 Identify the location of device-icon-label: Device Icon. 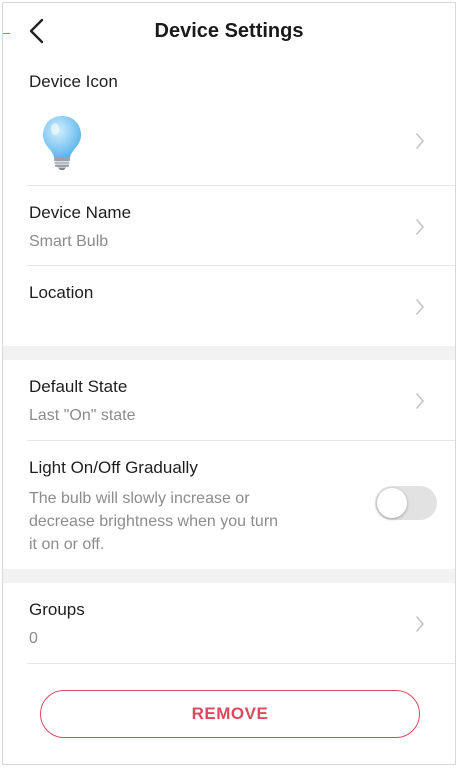
(73, 81).